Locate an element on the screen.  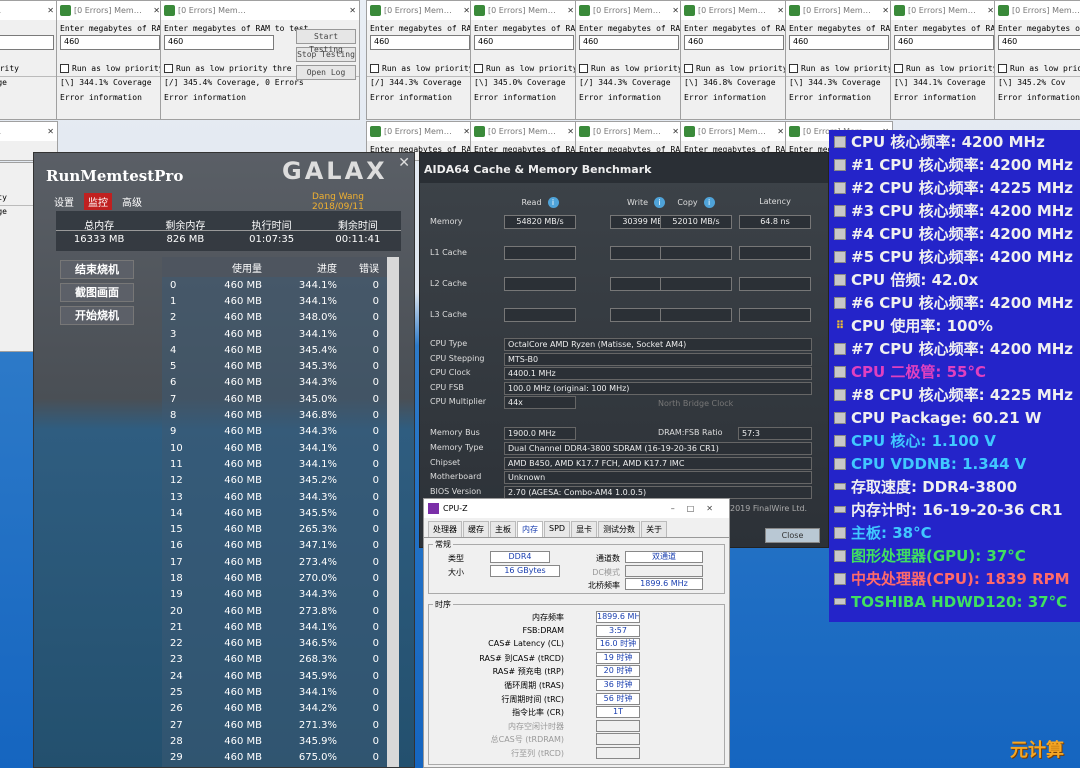
tab-0: 处理器 is located at coordinates (445, 529).